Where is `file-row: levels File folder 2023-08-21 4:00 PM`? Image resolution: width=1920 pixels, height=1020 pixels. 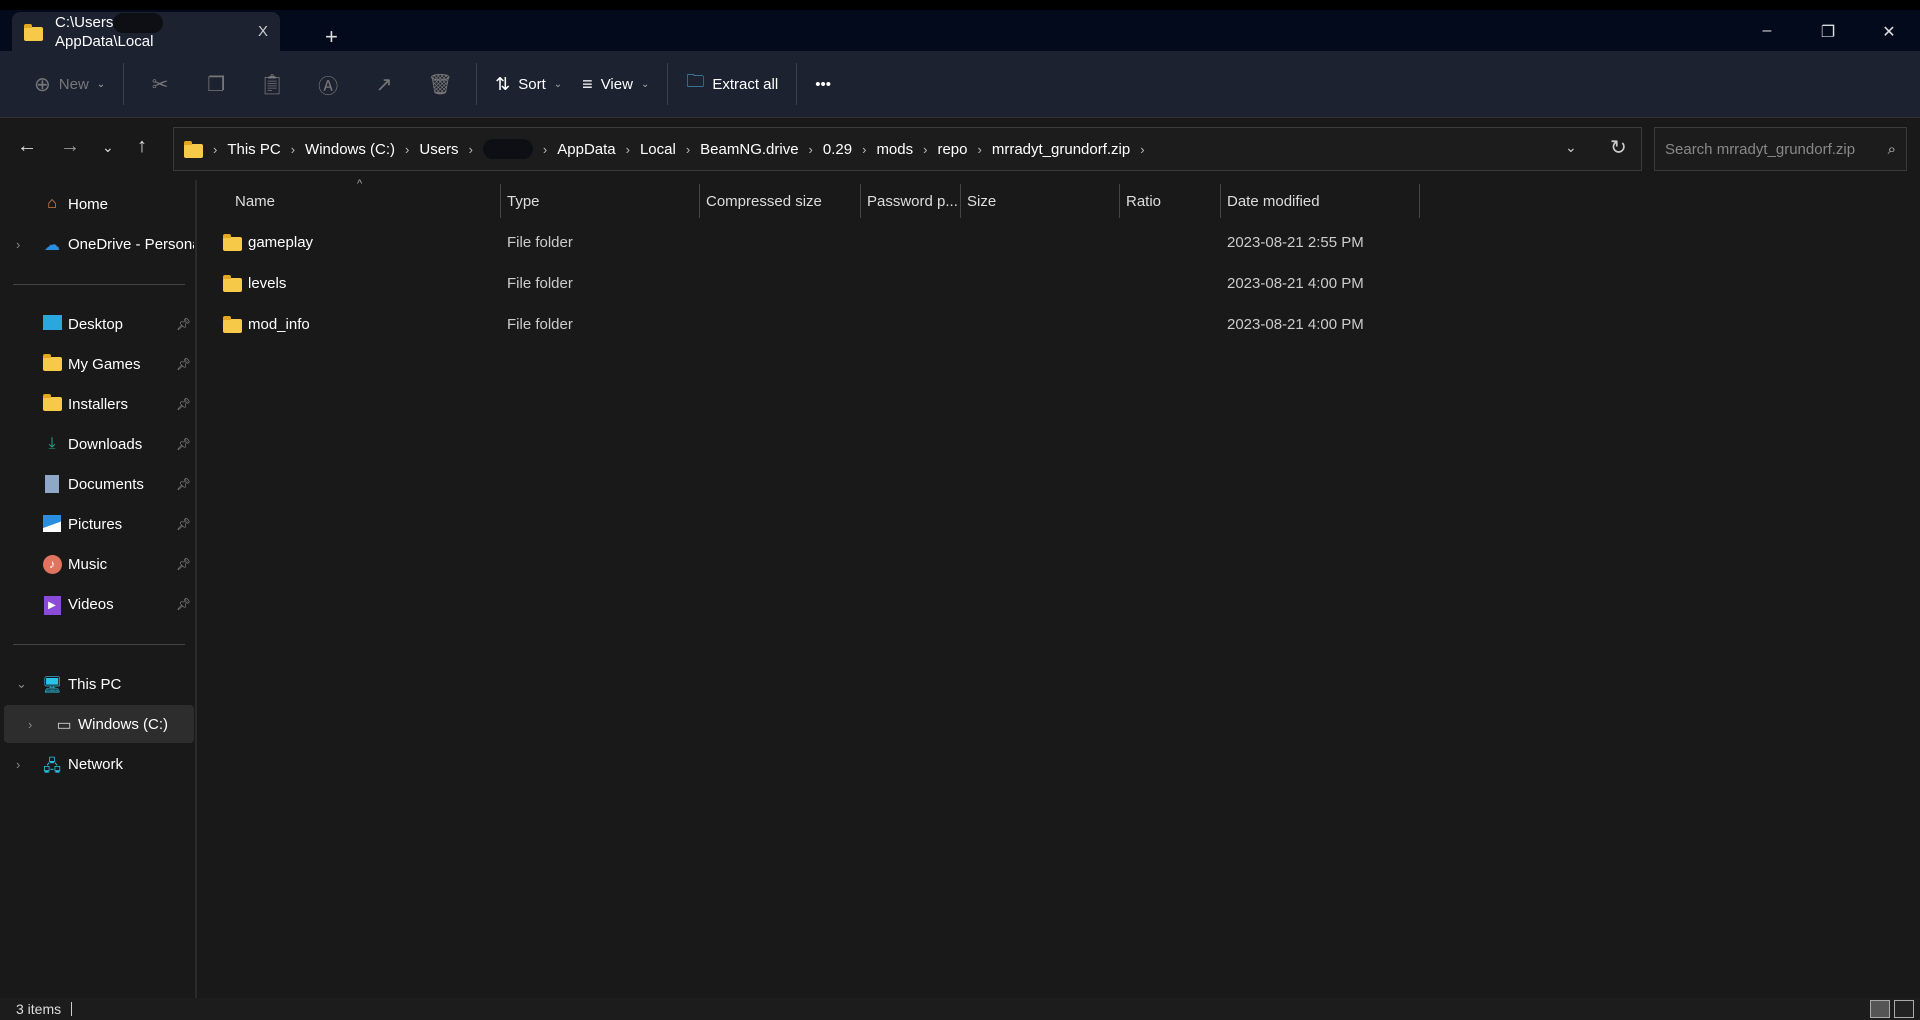 file-row: levels File folder 2023-08-21 4:00 PM is located at coordinates (1059, 283).